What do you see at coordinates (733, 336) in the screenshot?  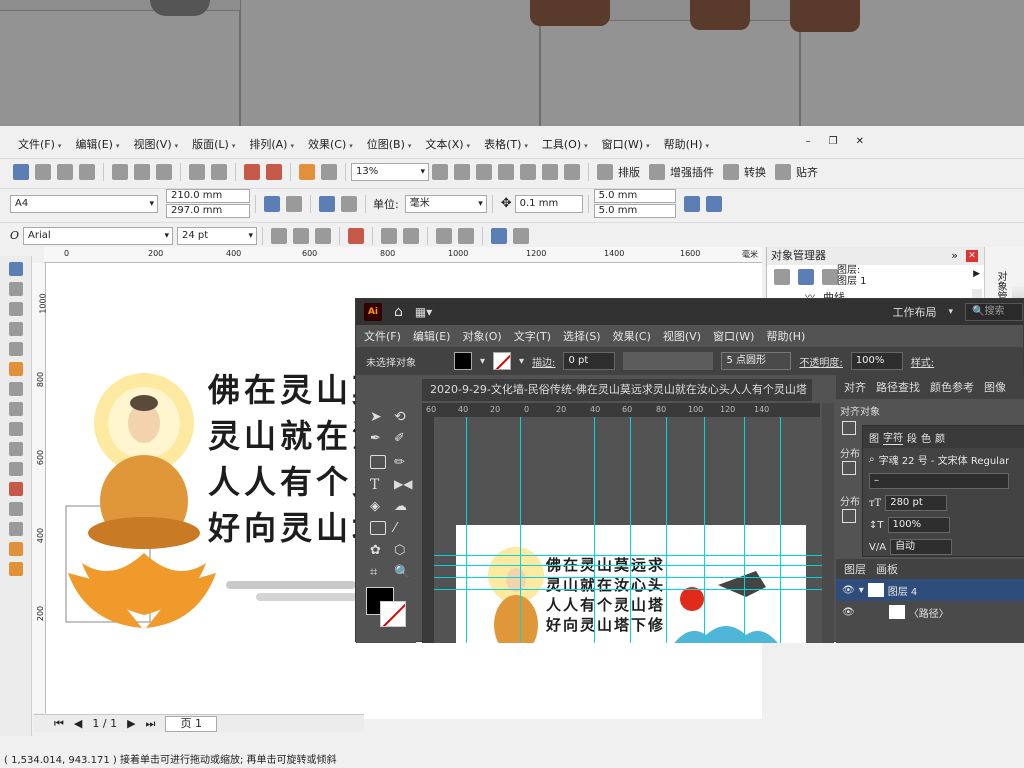 I see `ai-menu-window: 窗口(W)` at bounding box center [733, 336].